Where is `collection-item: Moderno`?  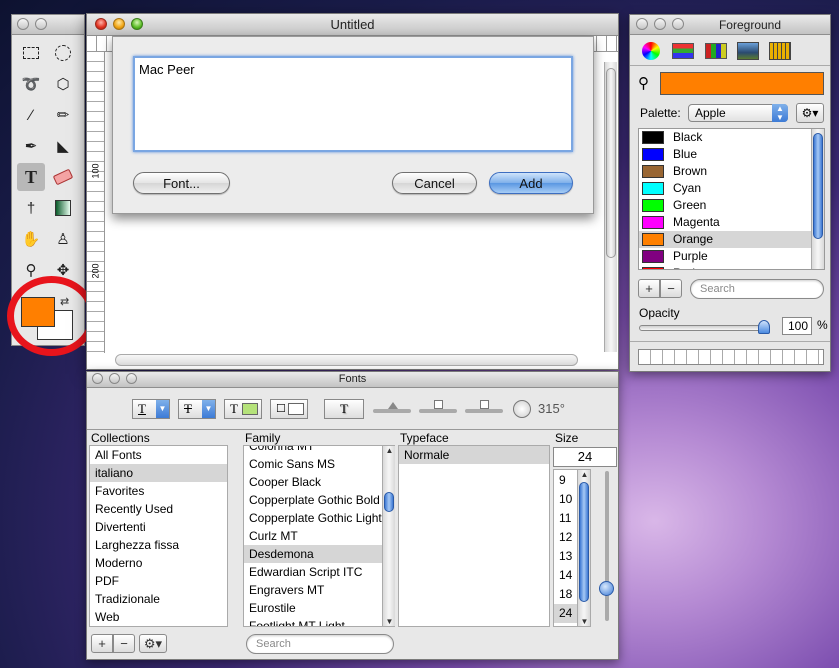
collection-item: Moderno is located at coordinates (158, 563).